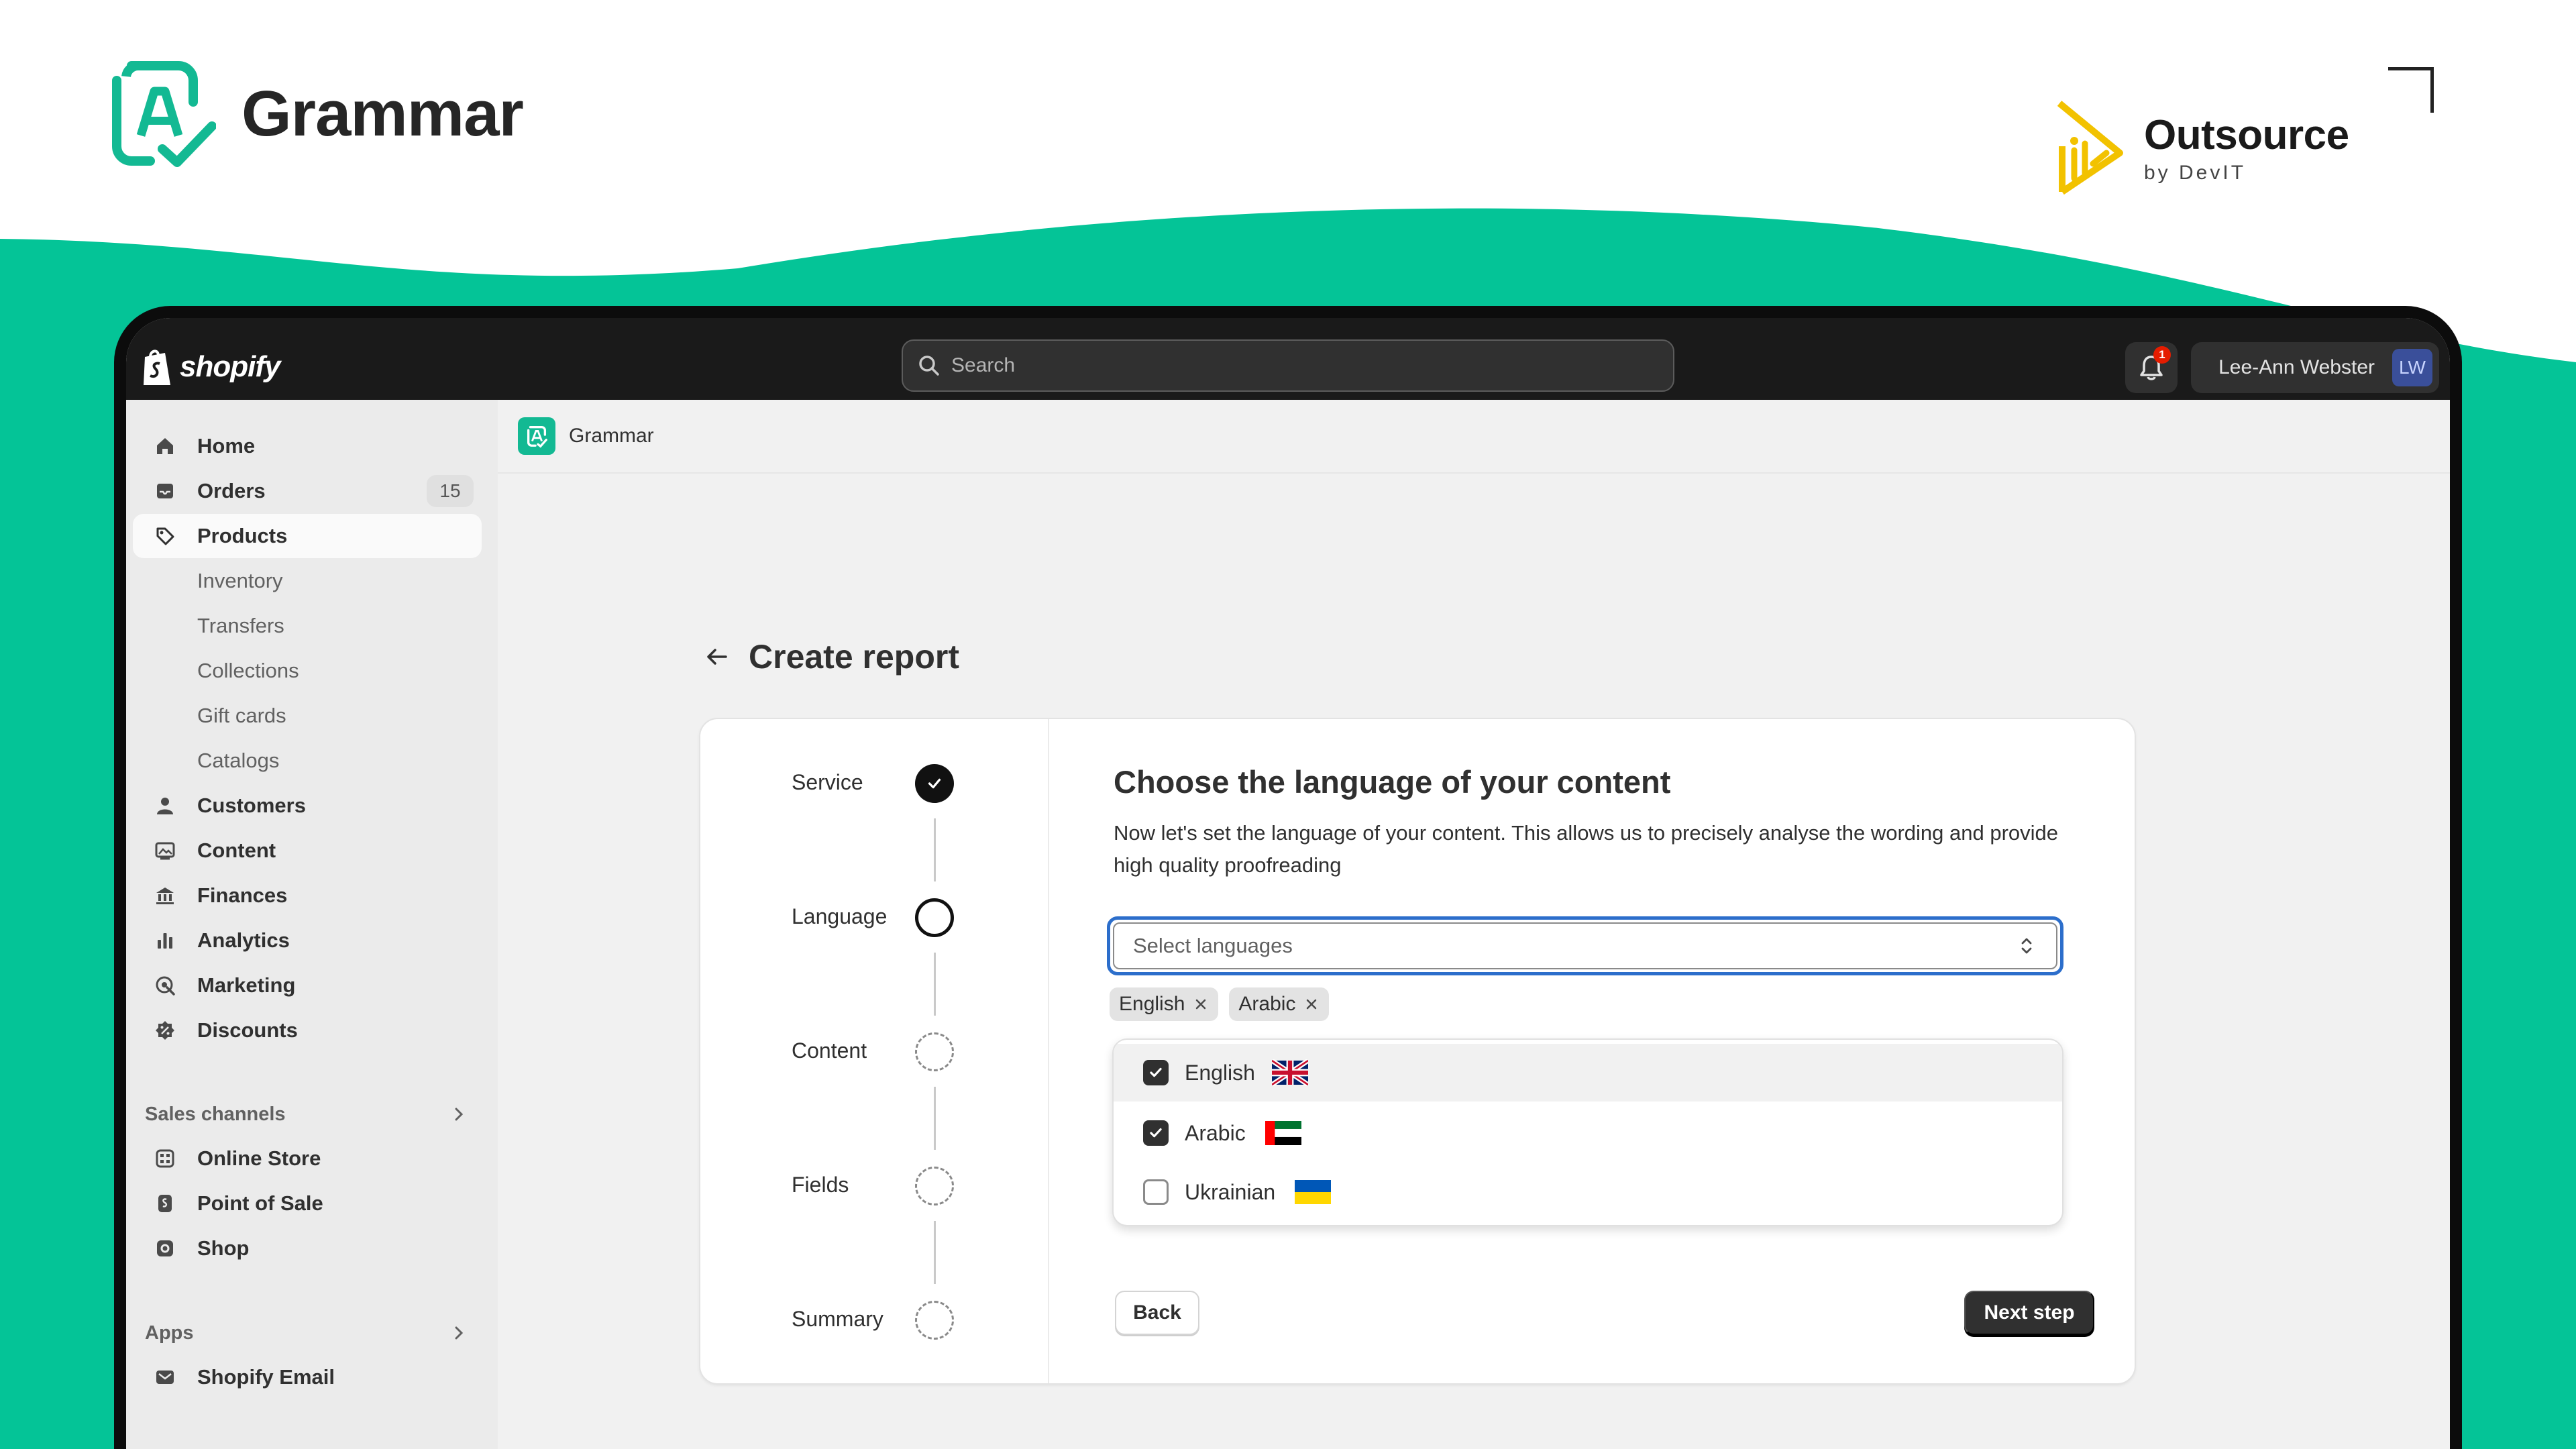 This screenshot has height=1449, width=2576. What do you see at coordinates (312, 1114) in the screenshot?
I see `sales-channels-header: Sales channels` at bounding box center [312, 1114].